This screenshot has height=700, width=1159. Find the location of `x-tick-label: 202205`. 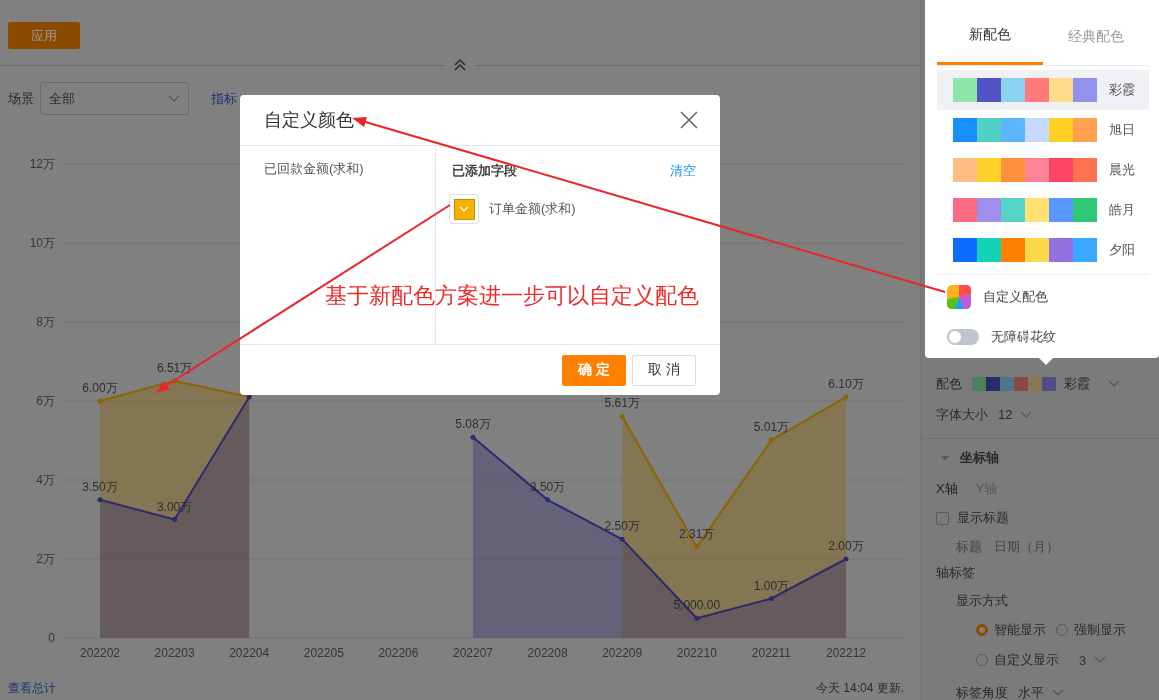

x-tick-label: 202205 is located at coordinates (323, 653).